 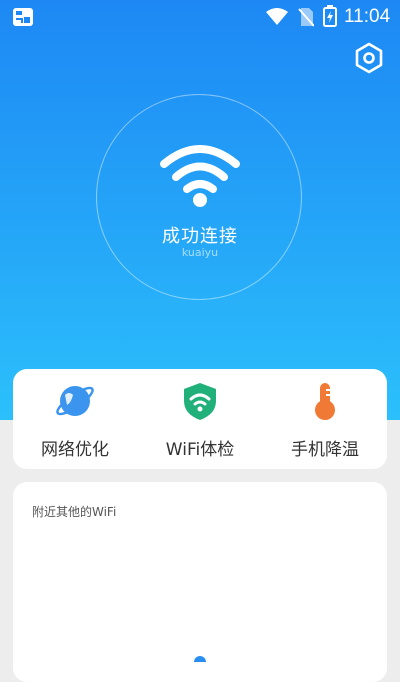 I want to click on tool-label: WiFi体检, so click(x=200, y=450).